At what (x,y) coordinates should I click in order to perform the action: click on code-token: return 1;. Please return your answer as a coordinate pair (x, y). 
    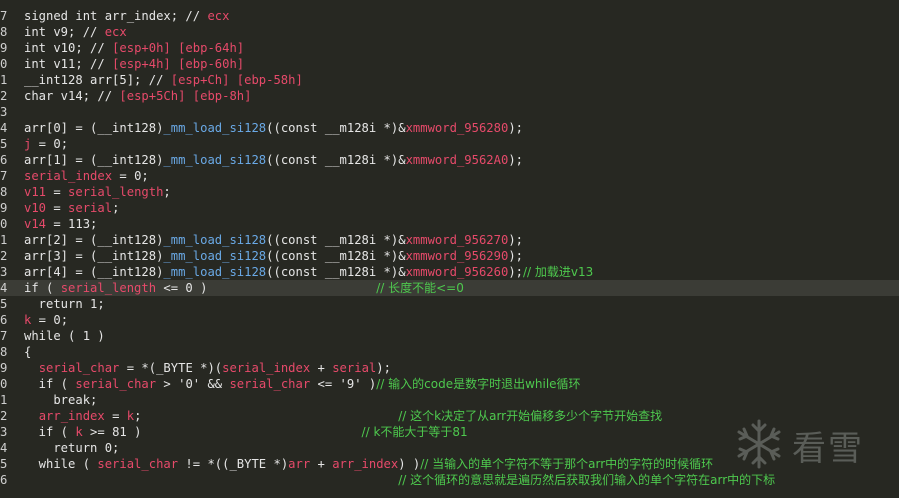
    Looking at the image, I should click on (64, 304).